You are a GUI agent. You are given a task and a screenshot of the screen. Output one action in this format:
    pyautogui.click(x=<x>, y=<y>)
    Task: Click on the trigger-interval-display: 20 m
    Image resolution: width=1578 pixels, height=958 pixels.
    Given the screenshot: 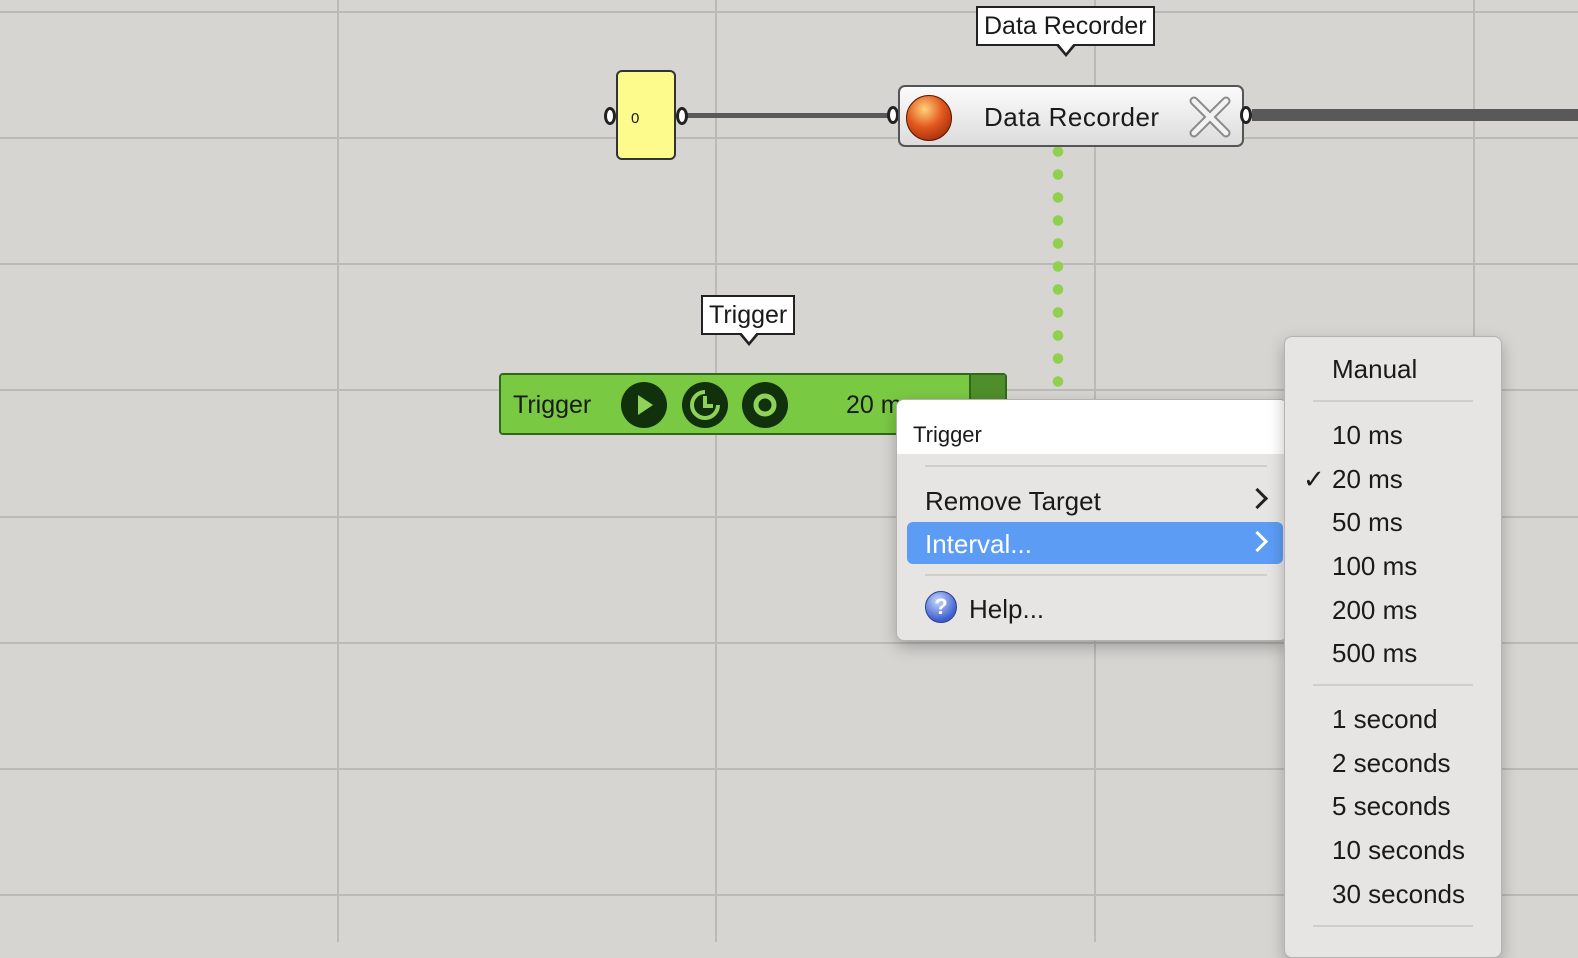 What is the action you would take?
    pyautogui.click(x=874, y=405)
    